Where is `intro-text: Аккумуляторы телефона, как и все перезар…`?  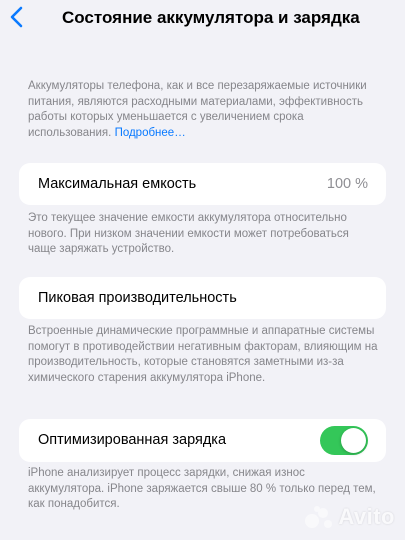 intro-text: Аккумуляторы телефона, как и все перезар… is located at coordinates (197, 109).